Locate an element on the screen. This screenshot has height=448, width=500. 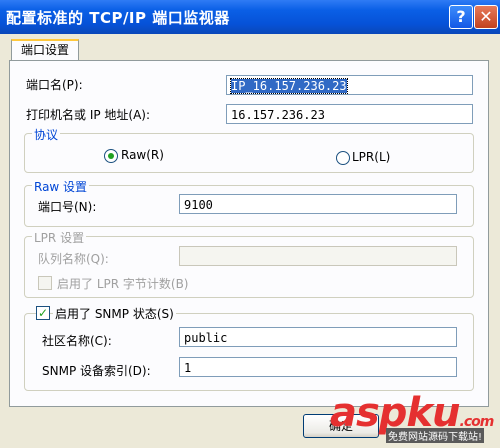
community-name-label: 社区名称(C): is located at coordinates (77, 341).